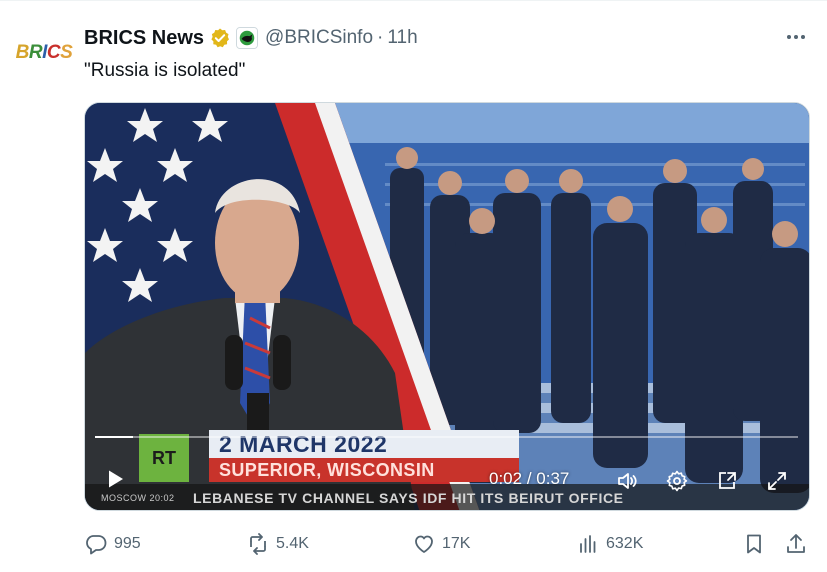 The image size is (827, 572). Describe the element at coordinates (413, 0) in the screenshot. I see `top-divider` at that location.